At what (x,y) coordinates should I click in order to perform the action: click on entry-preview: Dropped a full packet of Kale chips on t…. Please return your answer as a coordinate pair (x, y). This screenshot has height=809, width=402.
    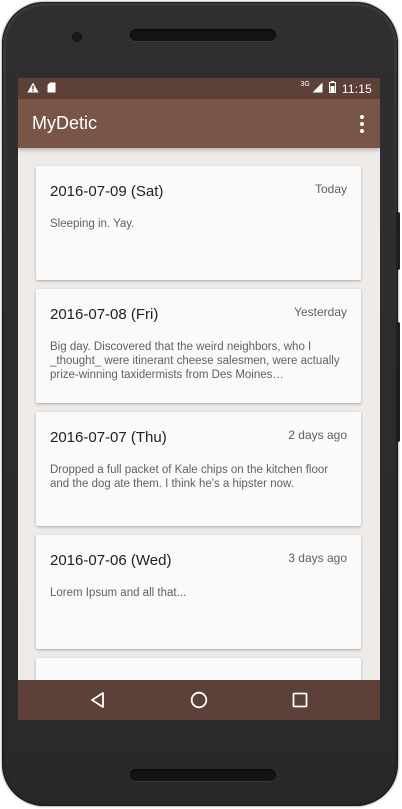
    Looking at the image, I should click on (189, 477).